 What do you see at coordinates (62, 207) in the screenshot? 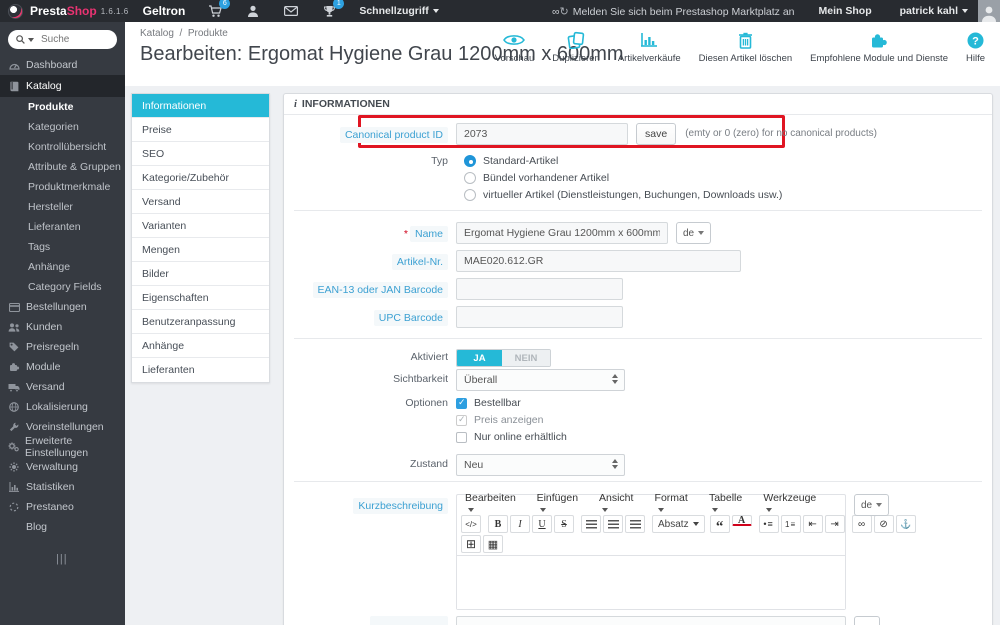
I see `sidebar-item-hersteller: Hersteller` at bounding box center [62, 207].